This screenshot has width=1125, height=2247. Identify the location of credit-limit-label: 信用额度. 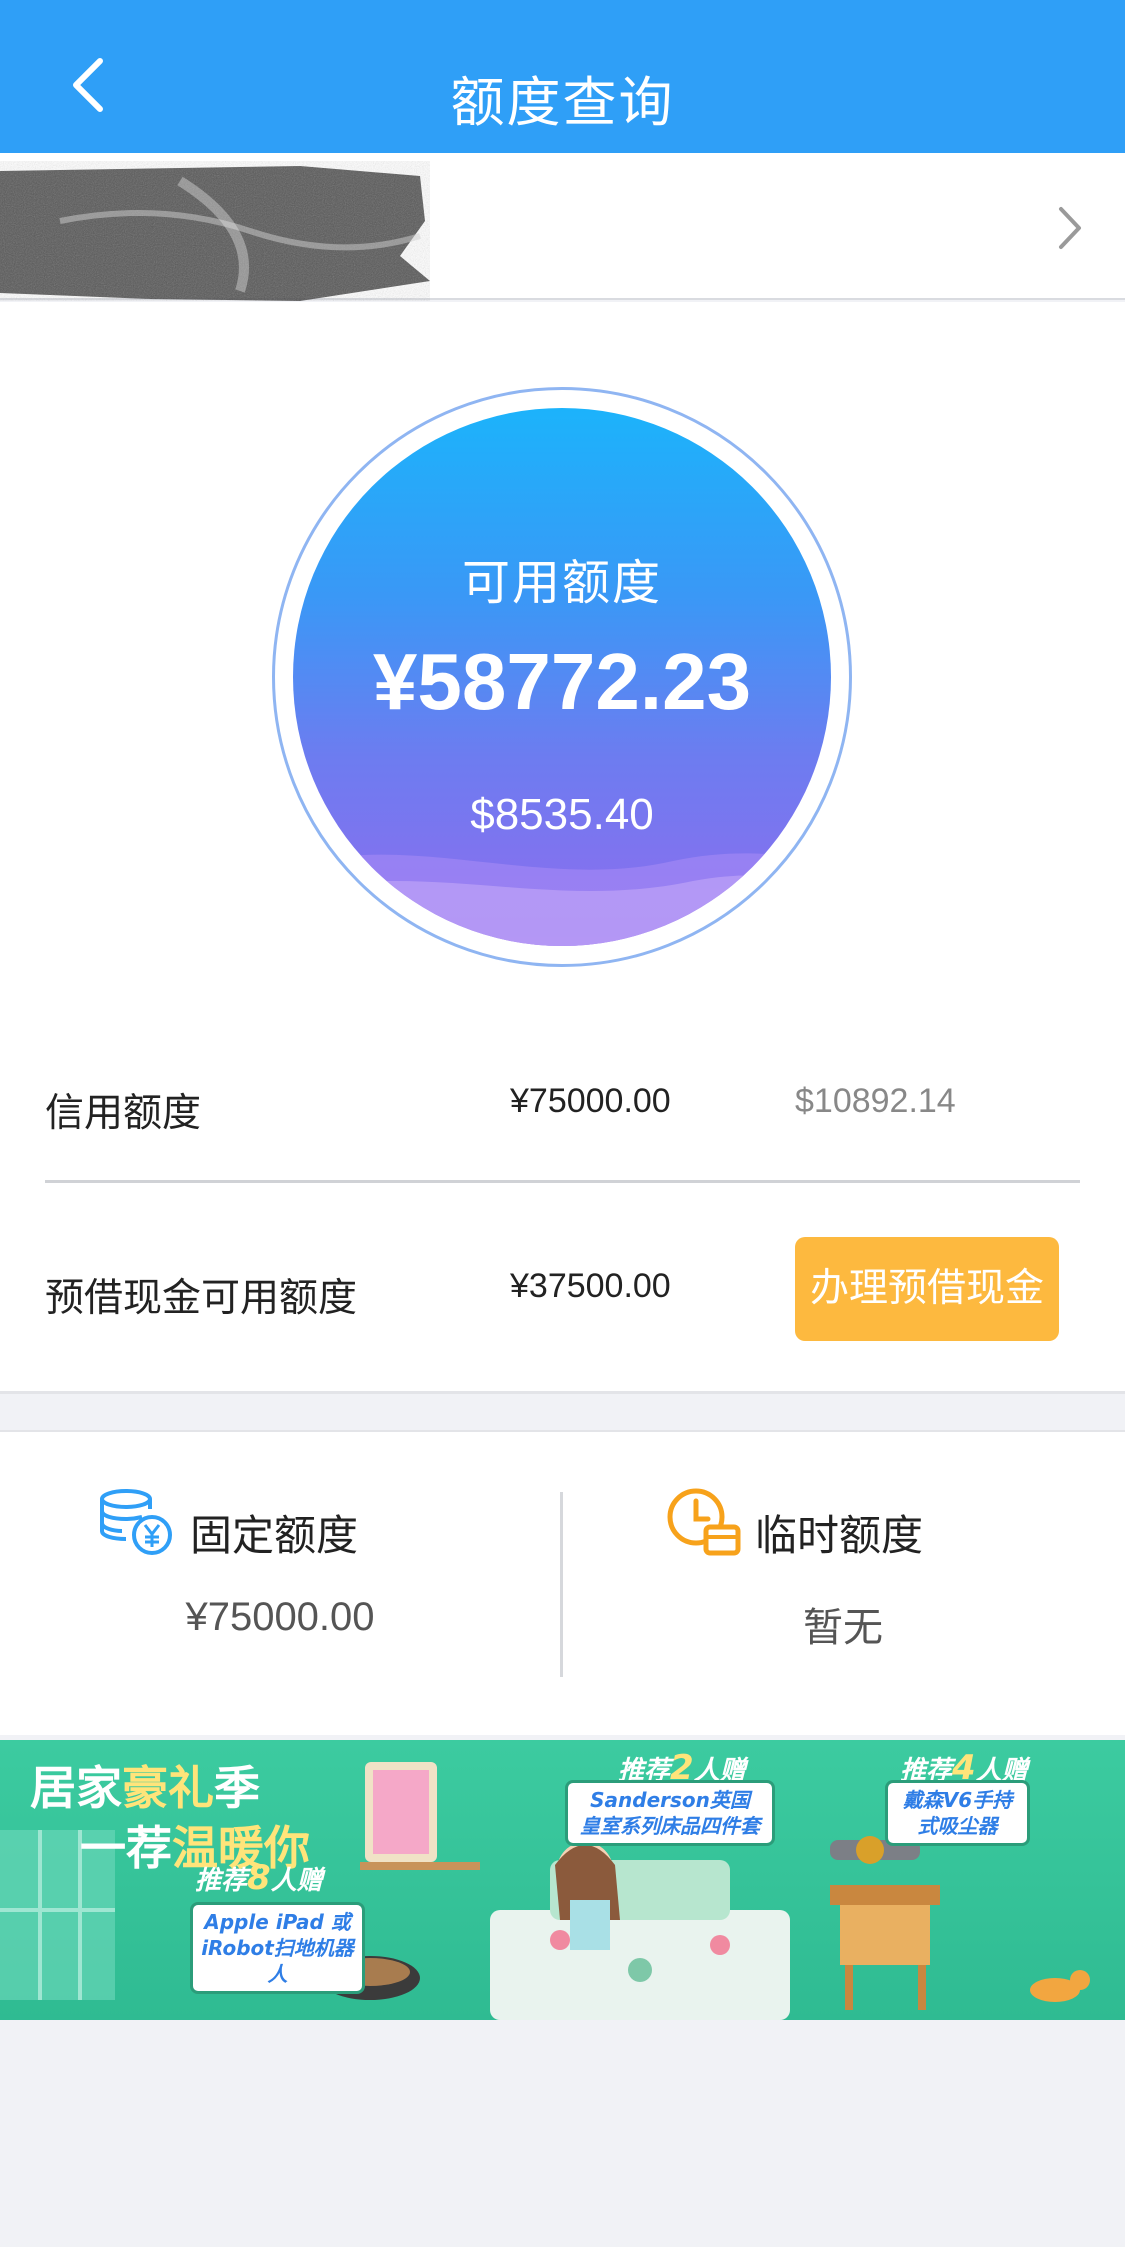
(123, 1113).